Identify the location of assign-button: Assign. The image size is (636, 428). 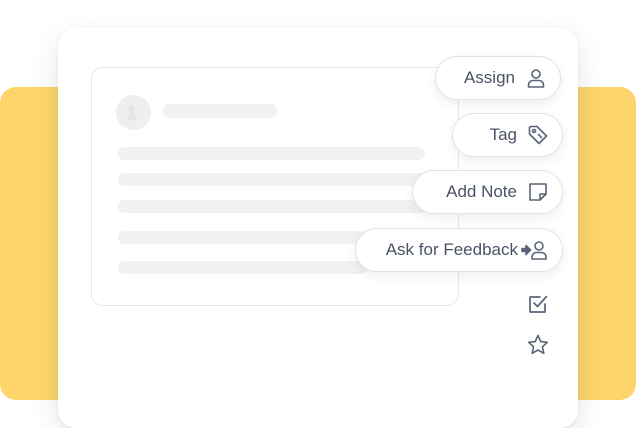
(498, 78).